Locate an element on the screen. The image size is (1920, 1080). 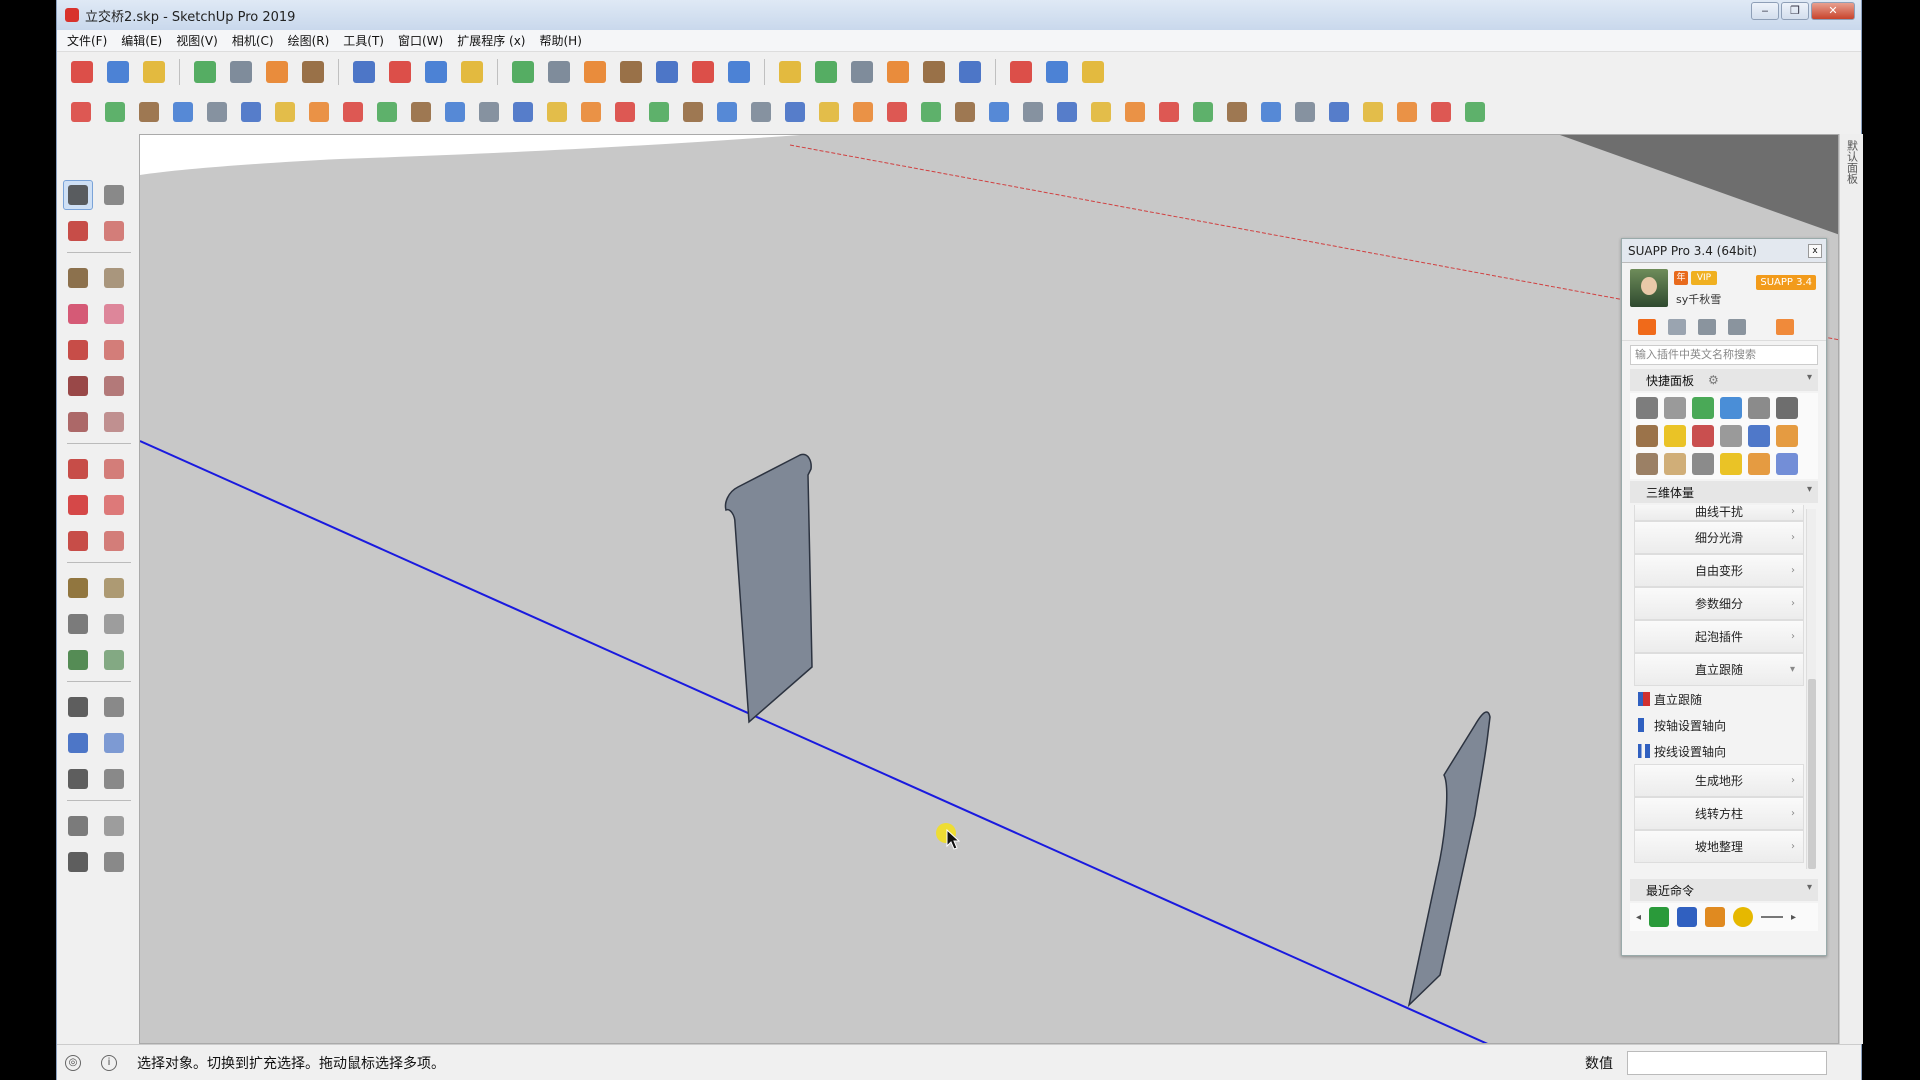
menu-item-line-to-column: 线转方柱 › is located at coordinates (1719, 813).